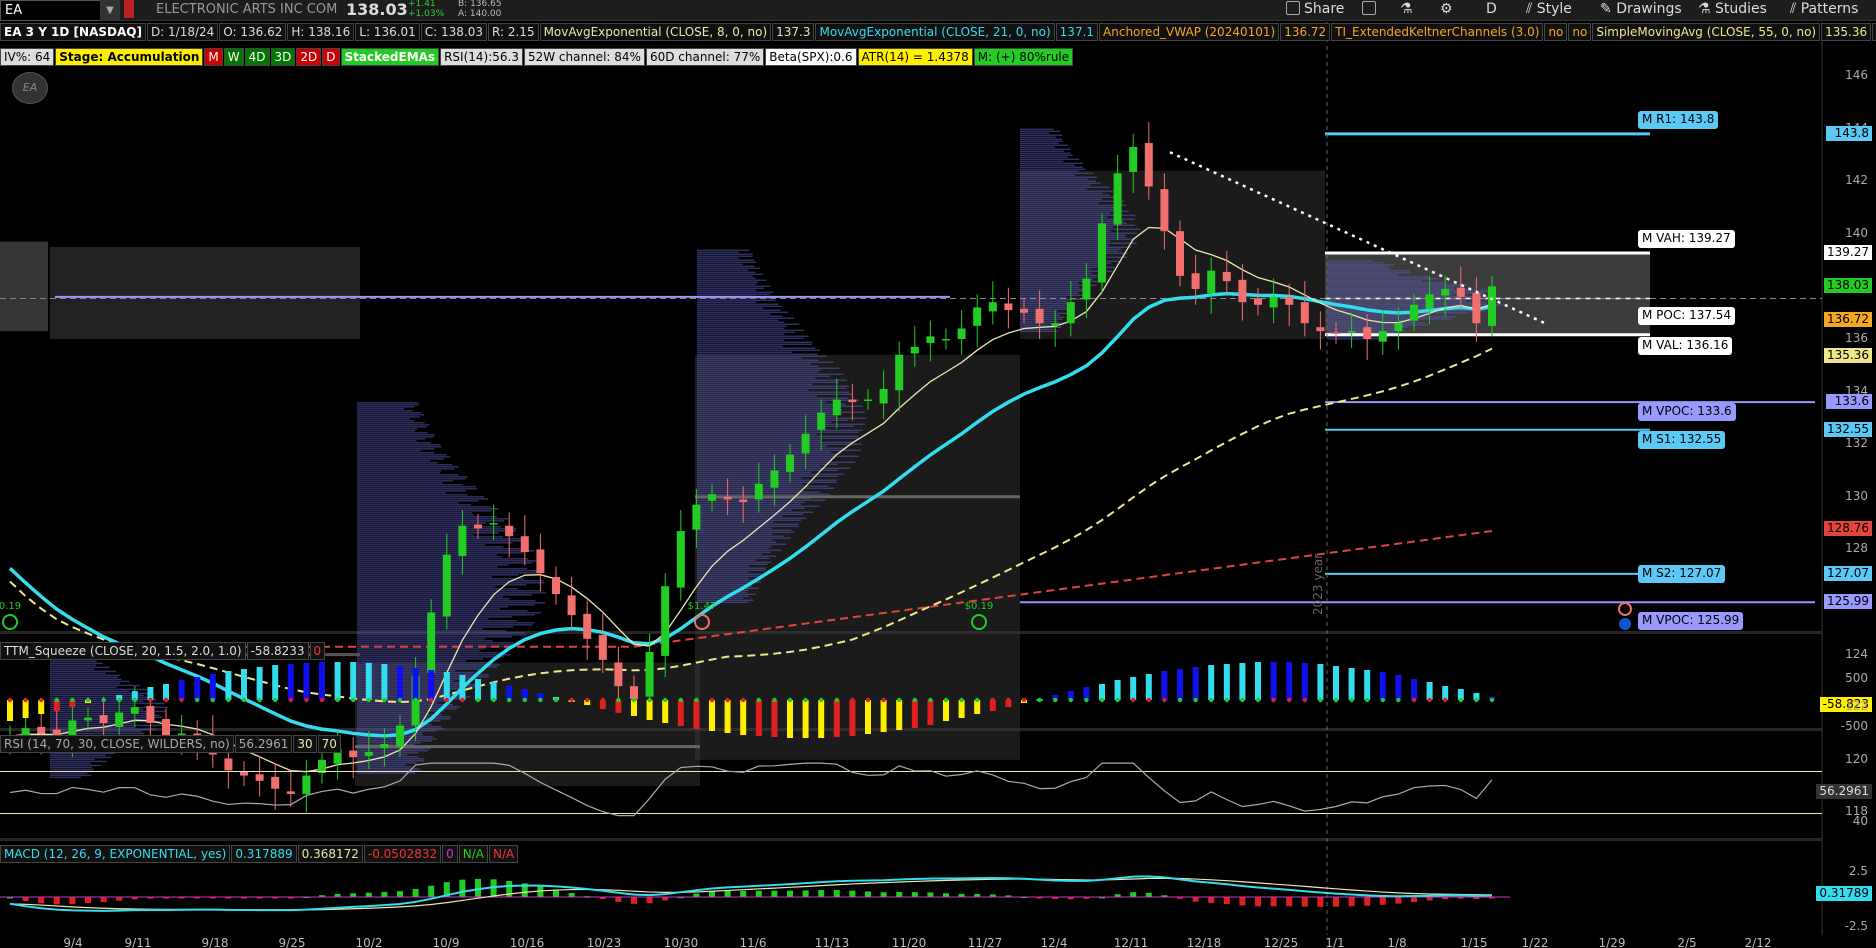 This screenshot has width=1876, height=948. What do you see at coordinates (123, 651) in the screenshot?
I see `ttm-label: TTM_Squeeze (CLOSE, 20, 1.5, 2.0, 1.0)` at bounding box center [123, 651].